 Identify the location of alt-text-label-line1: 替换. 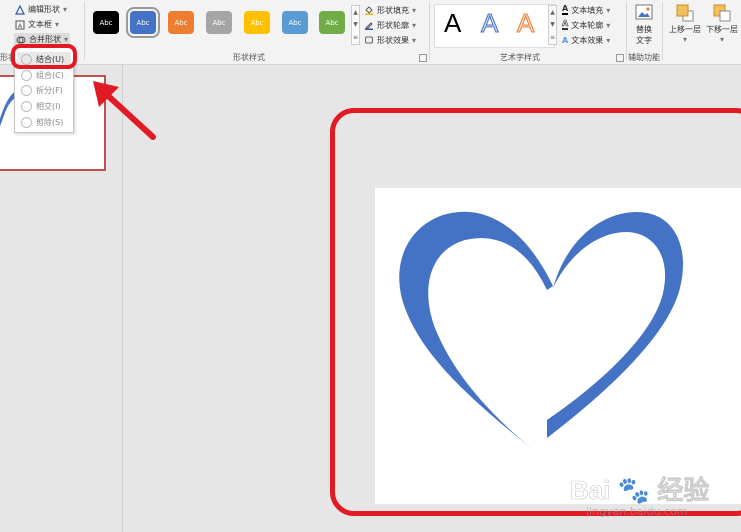
(644, 29).